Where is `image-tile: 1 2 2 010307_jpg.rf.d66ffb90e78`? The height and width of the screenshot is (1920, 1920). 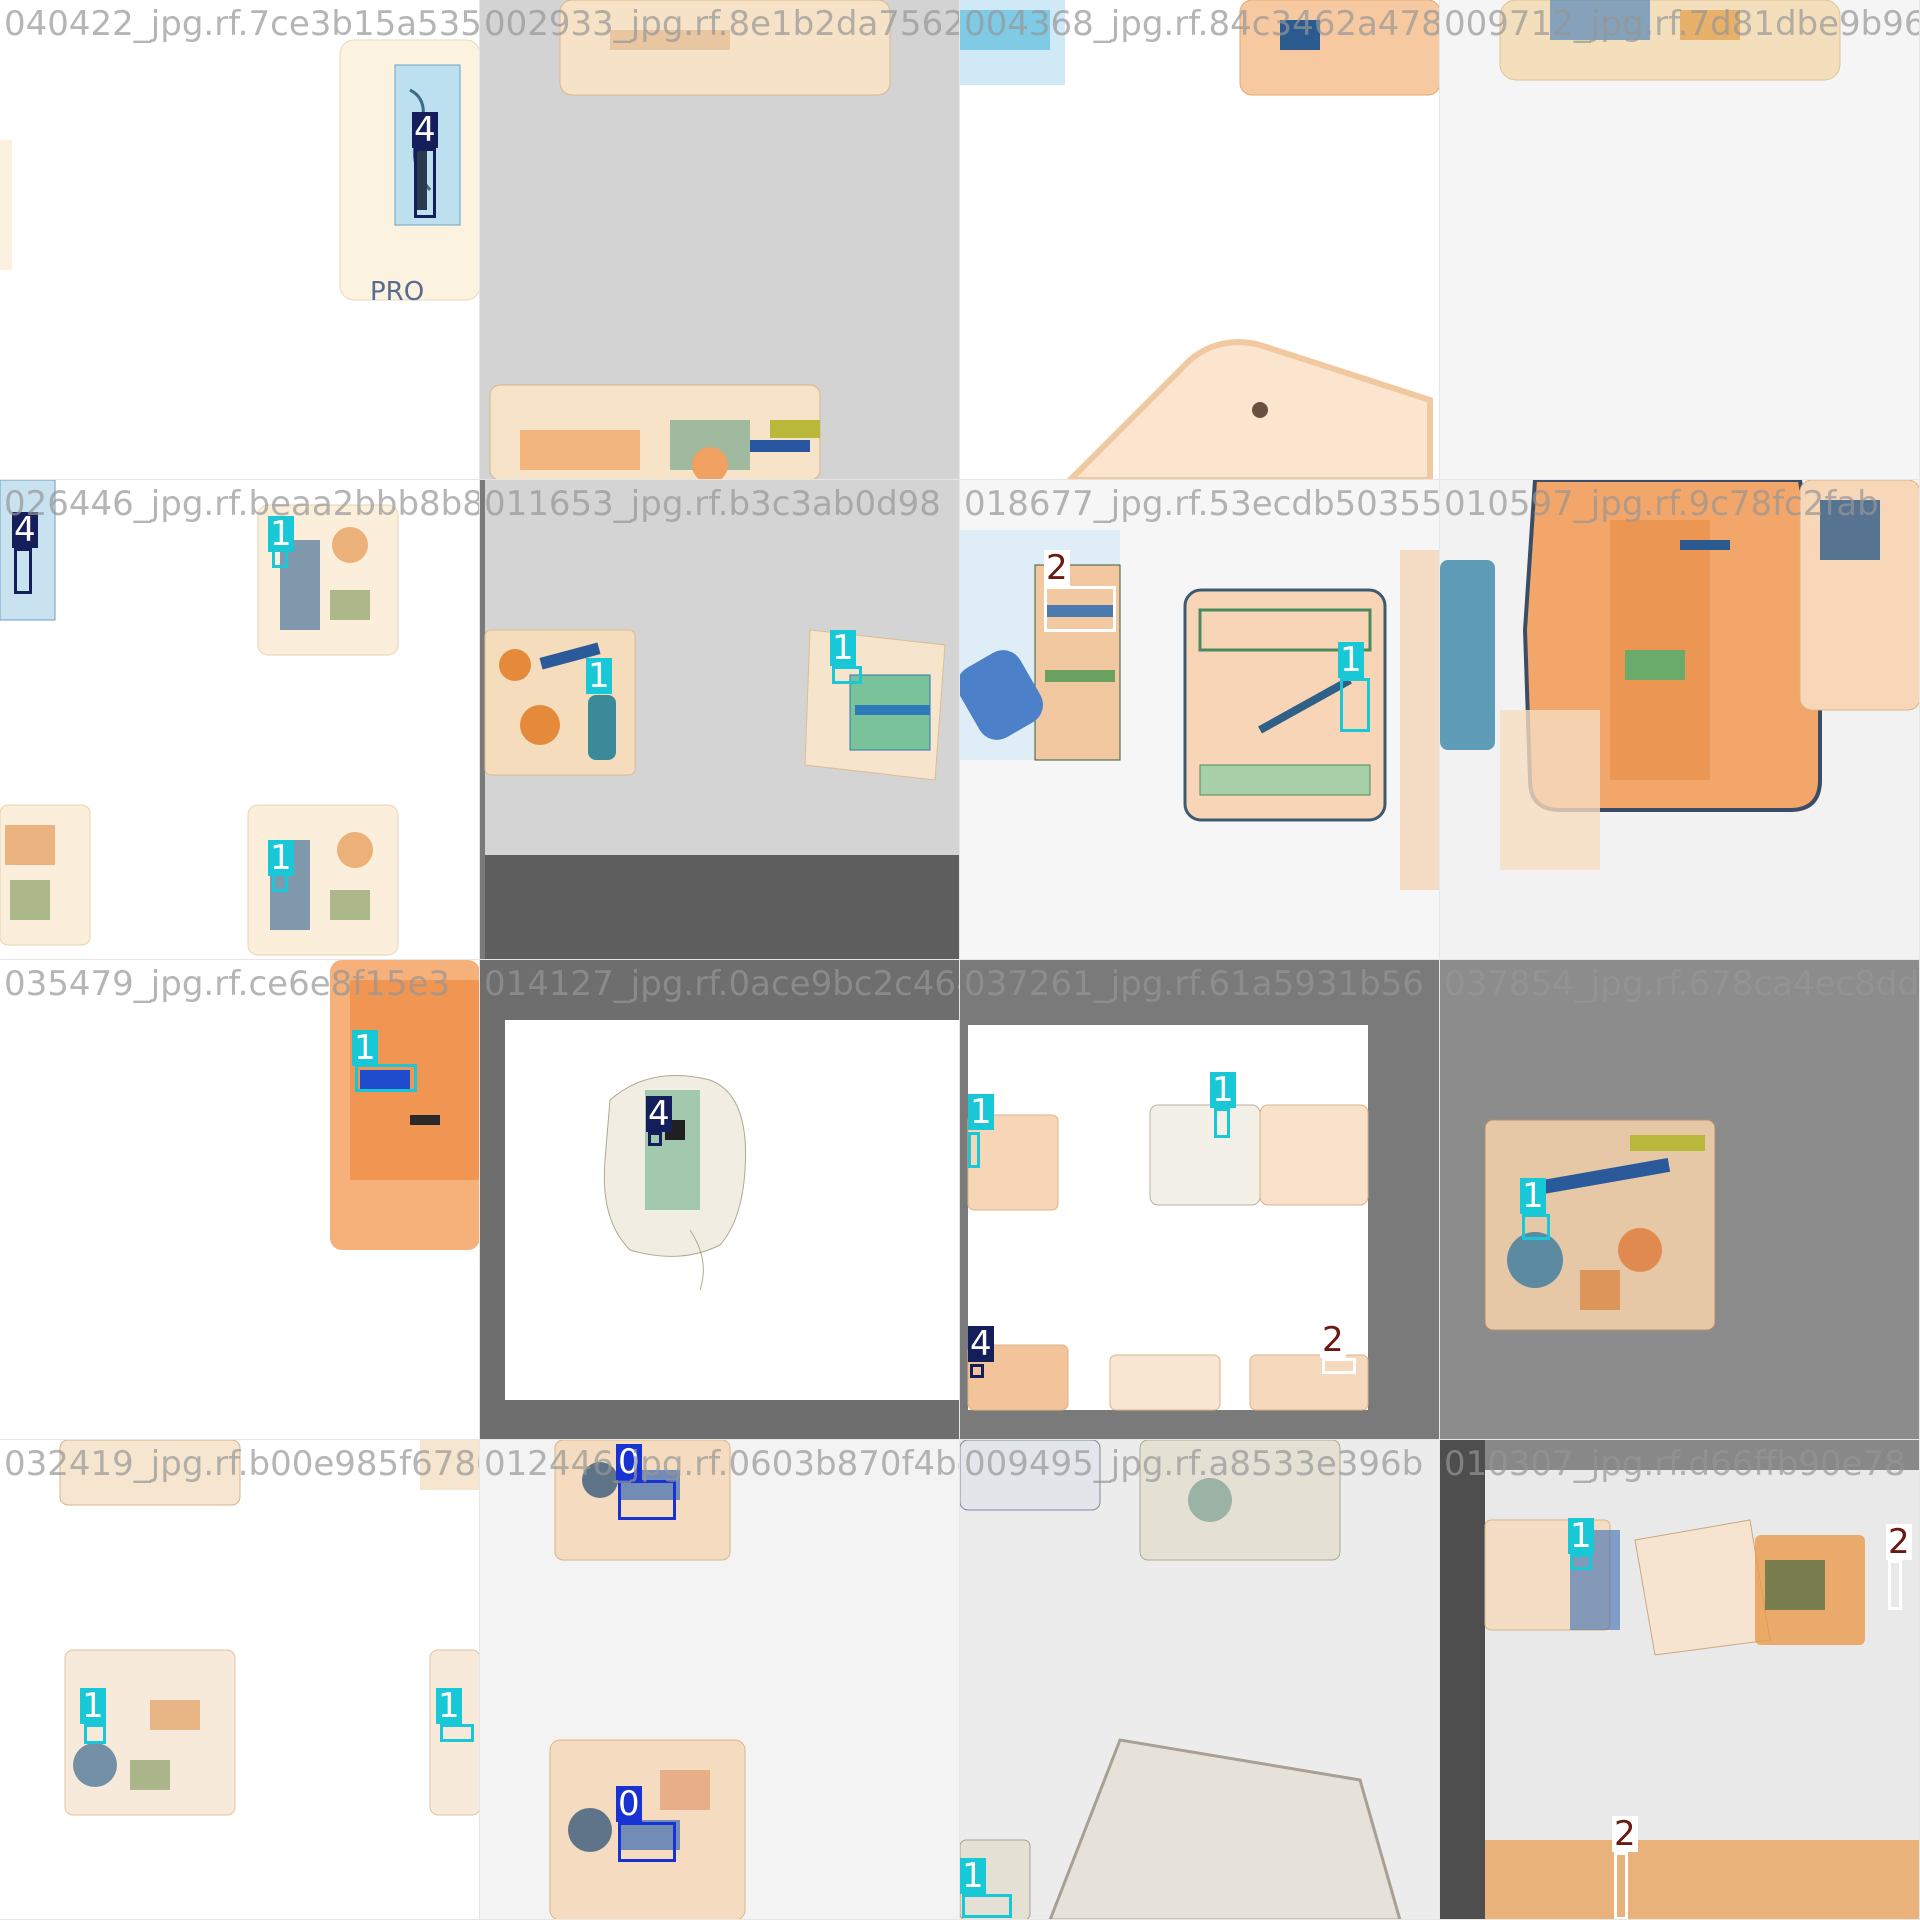
image-tile: 1 2 2 010307_jpg.rf.d66ffb90e78 is located at coordinates (1680, 1680).